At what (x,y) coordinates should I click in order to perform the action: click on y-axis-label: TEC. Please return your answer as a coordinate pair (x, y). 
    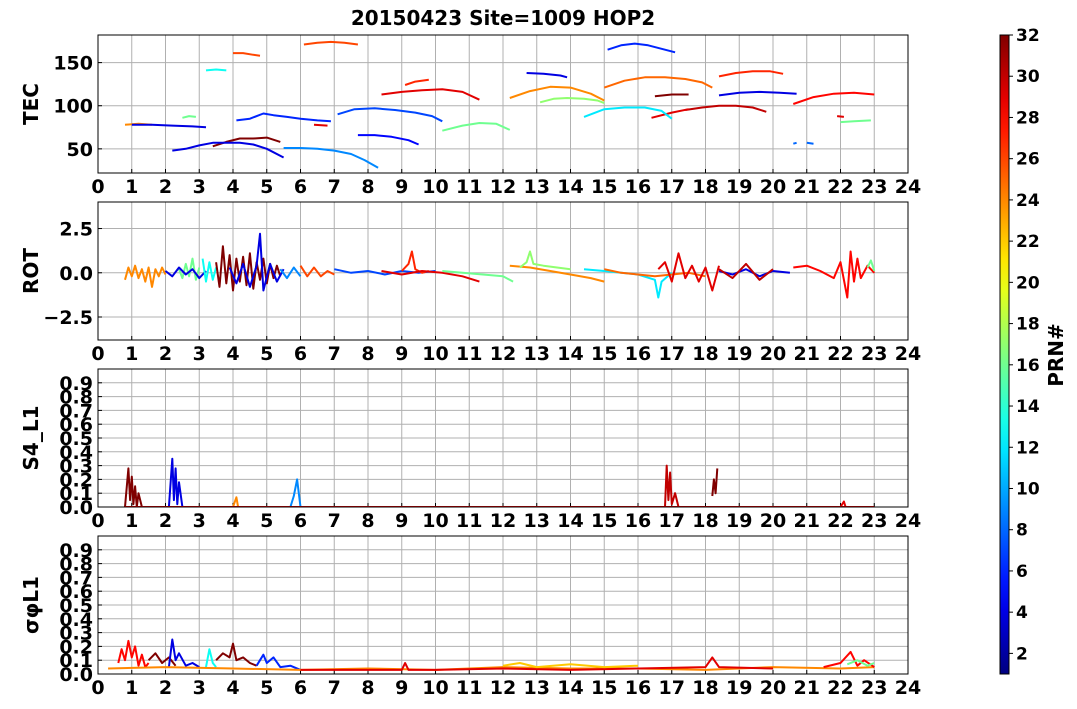
    Looking at the image, I should click on (31, 104).